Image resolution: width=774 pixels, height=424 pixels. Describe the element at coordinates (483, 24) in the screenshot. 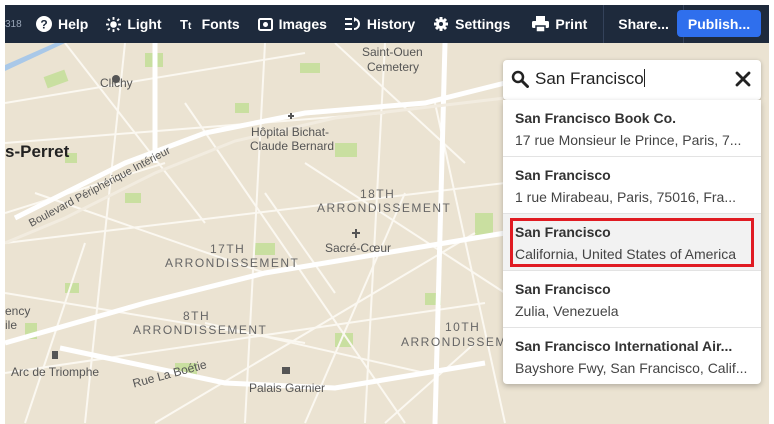

I see `settings-label: Settings` at that location.